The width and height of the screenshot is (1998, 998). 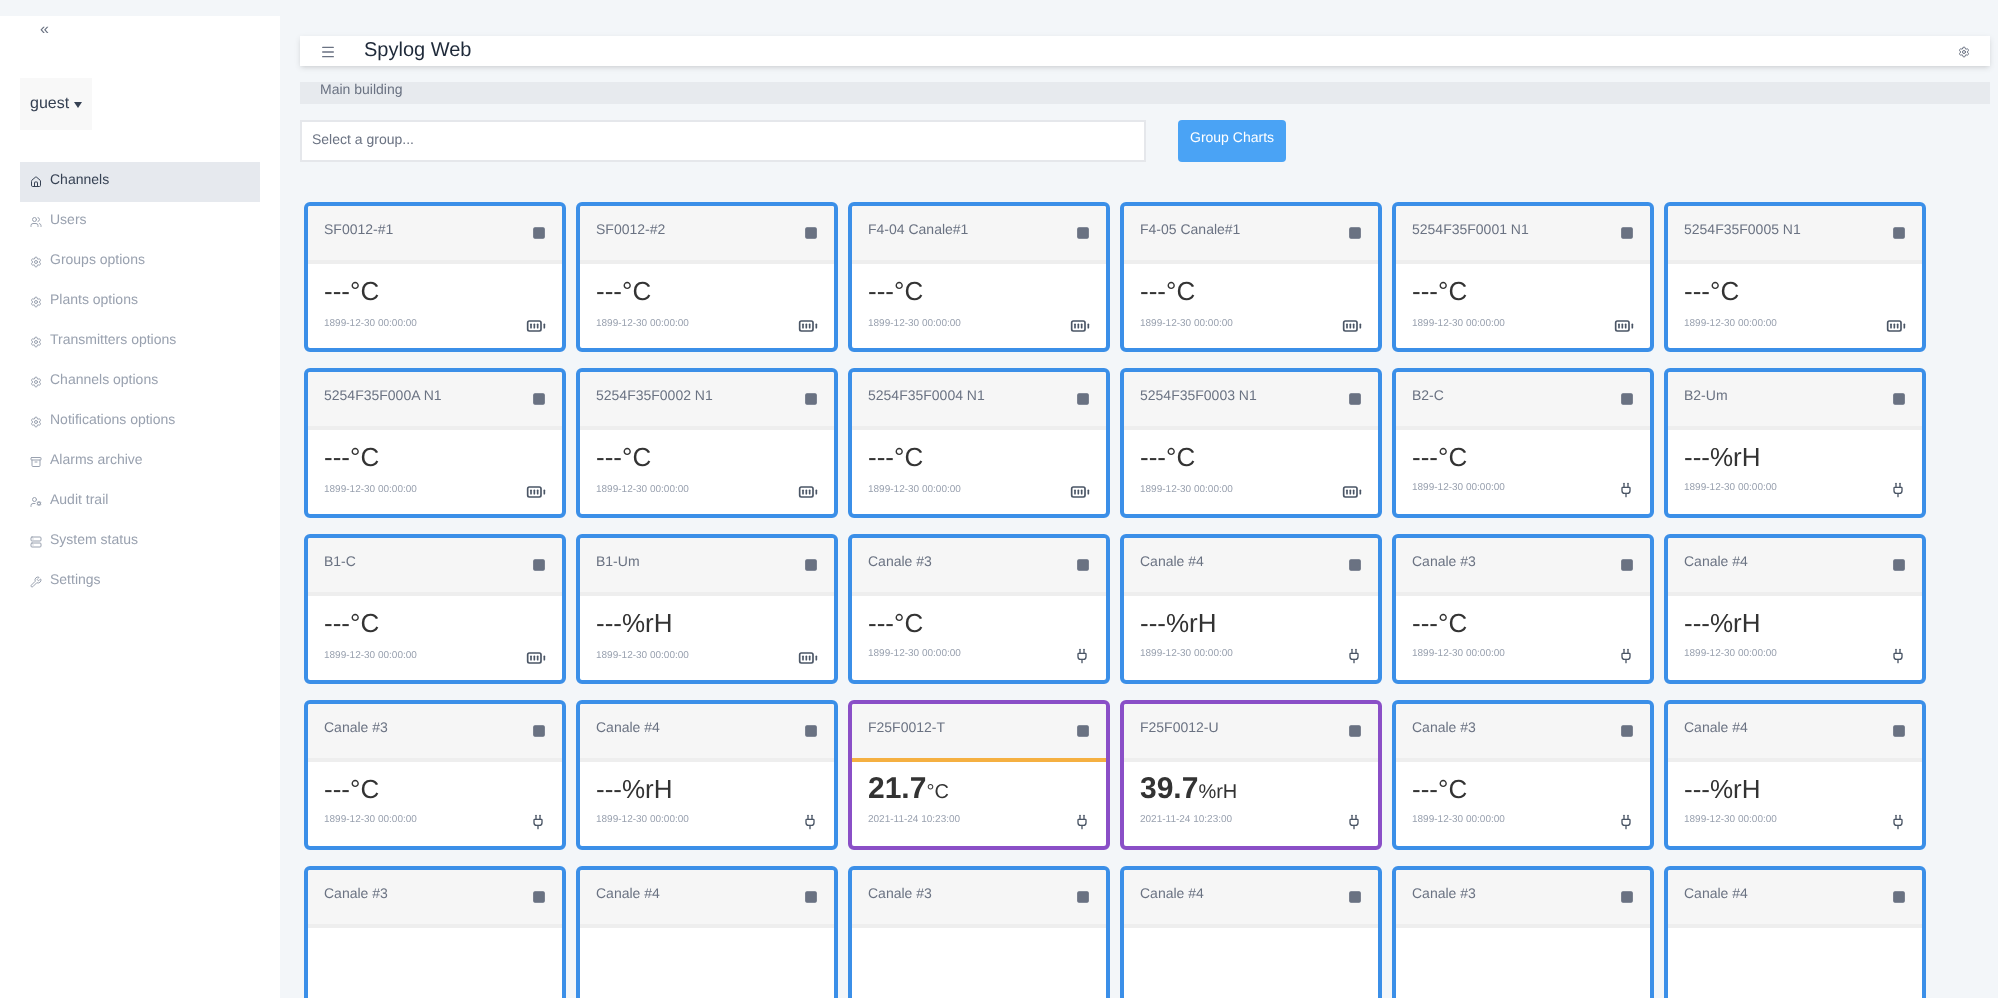 I want to click on wrench-icon, so click(x=36, y=582).